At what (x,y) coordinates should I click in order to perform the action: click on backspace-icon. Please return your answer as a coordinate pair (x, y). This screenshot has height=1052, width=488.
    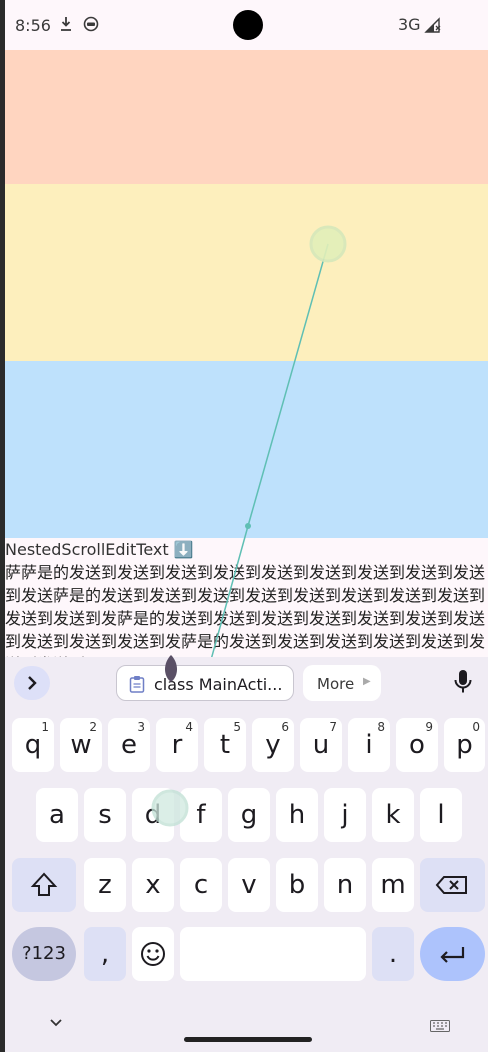
    Looking at the image, I should click on (451, 885).